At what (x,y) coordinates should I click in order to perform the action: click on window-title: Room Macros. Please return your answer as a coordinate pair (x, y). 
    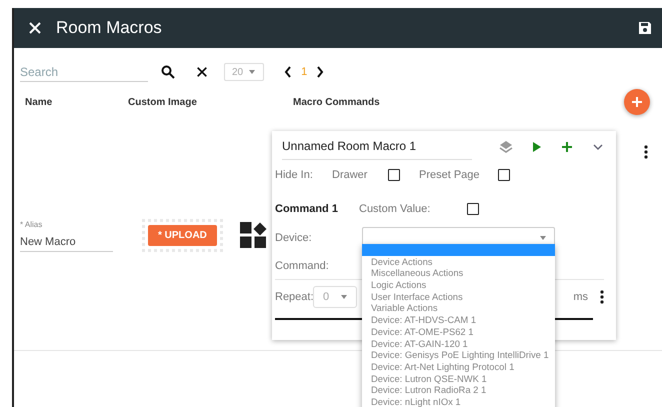
    Looking at the image, I should click on (109, 28).